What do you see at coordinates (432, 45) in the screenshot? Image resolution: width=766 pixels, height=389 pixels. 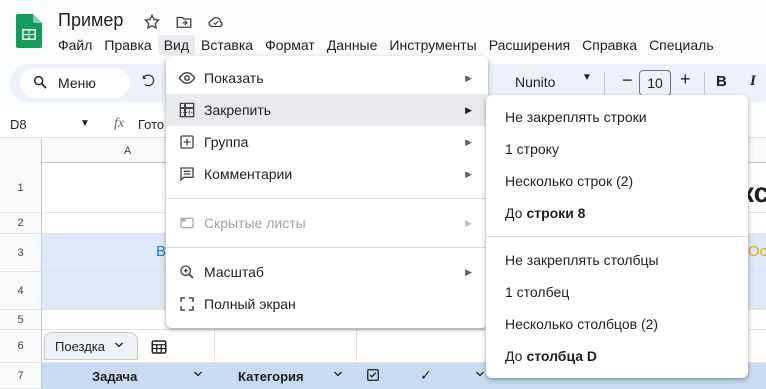 I see `menu-tools: Инструменты` at bounding box center [432, 45].